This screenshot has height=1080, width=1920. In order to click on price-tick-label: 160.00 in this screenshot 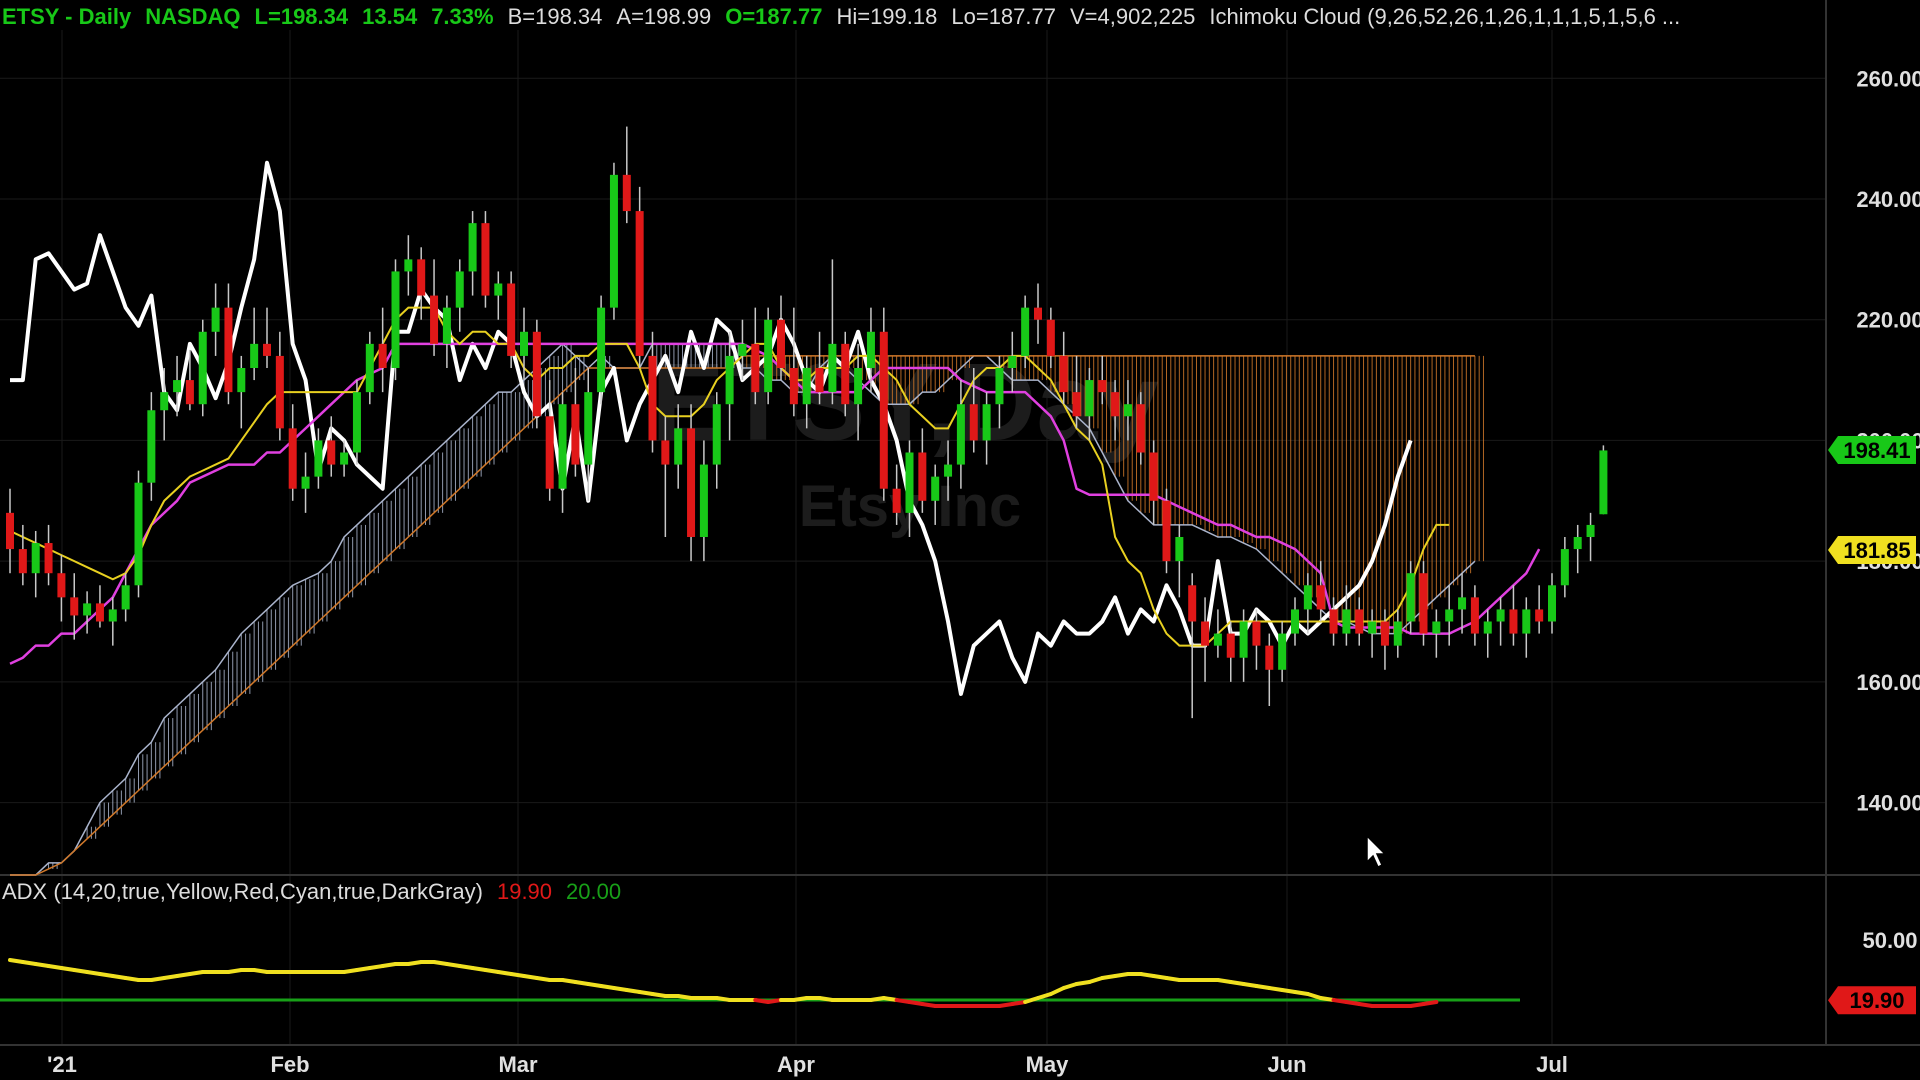, I will do `click(1888, 682)`.